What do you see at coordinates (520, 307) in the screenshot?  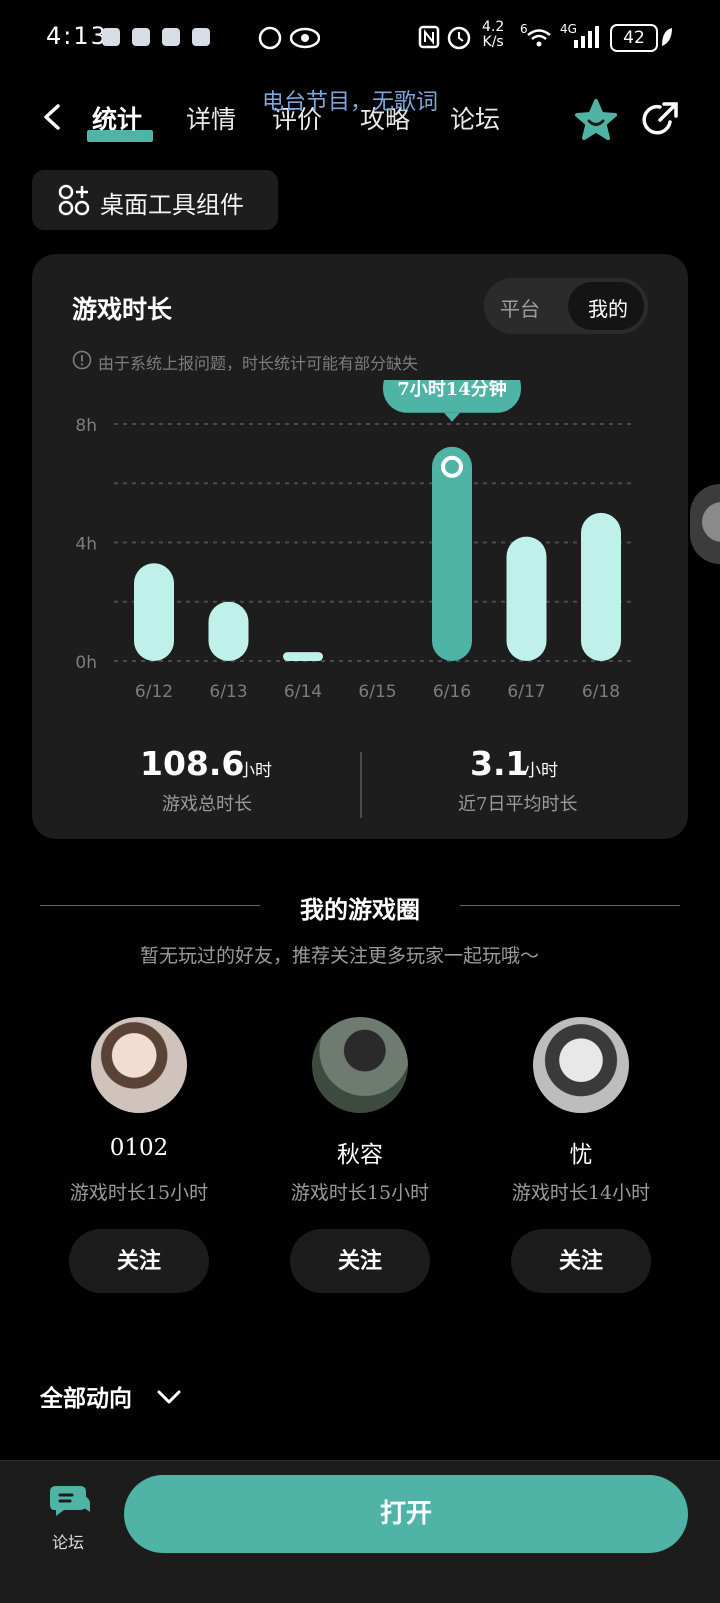 I see `toggle-platform: 平台` at bounding box center [520, 307].